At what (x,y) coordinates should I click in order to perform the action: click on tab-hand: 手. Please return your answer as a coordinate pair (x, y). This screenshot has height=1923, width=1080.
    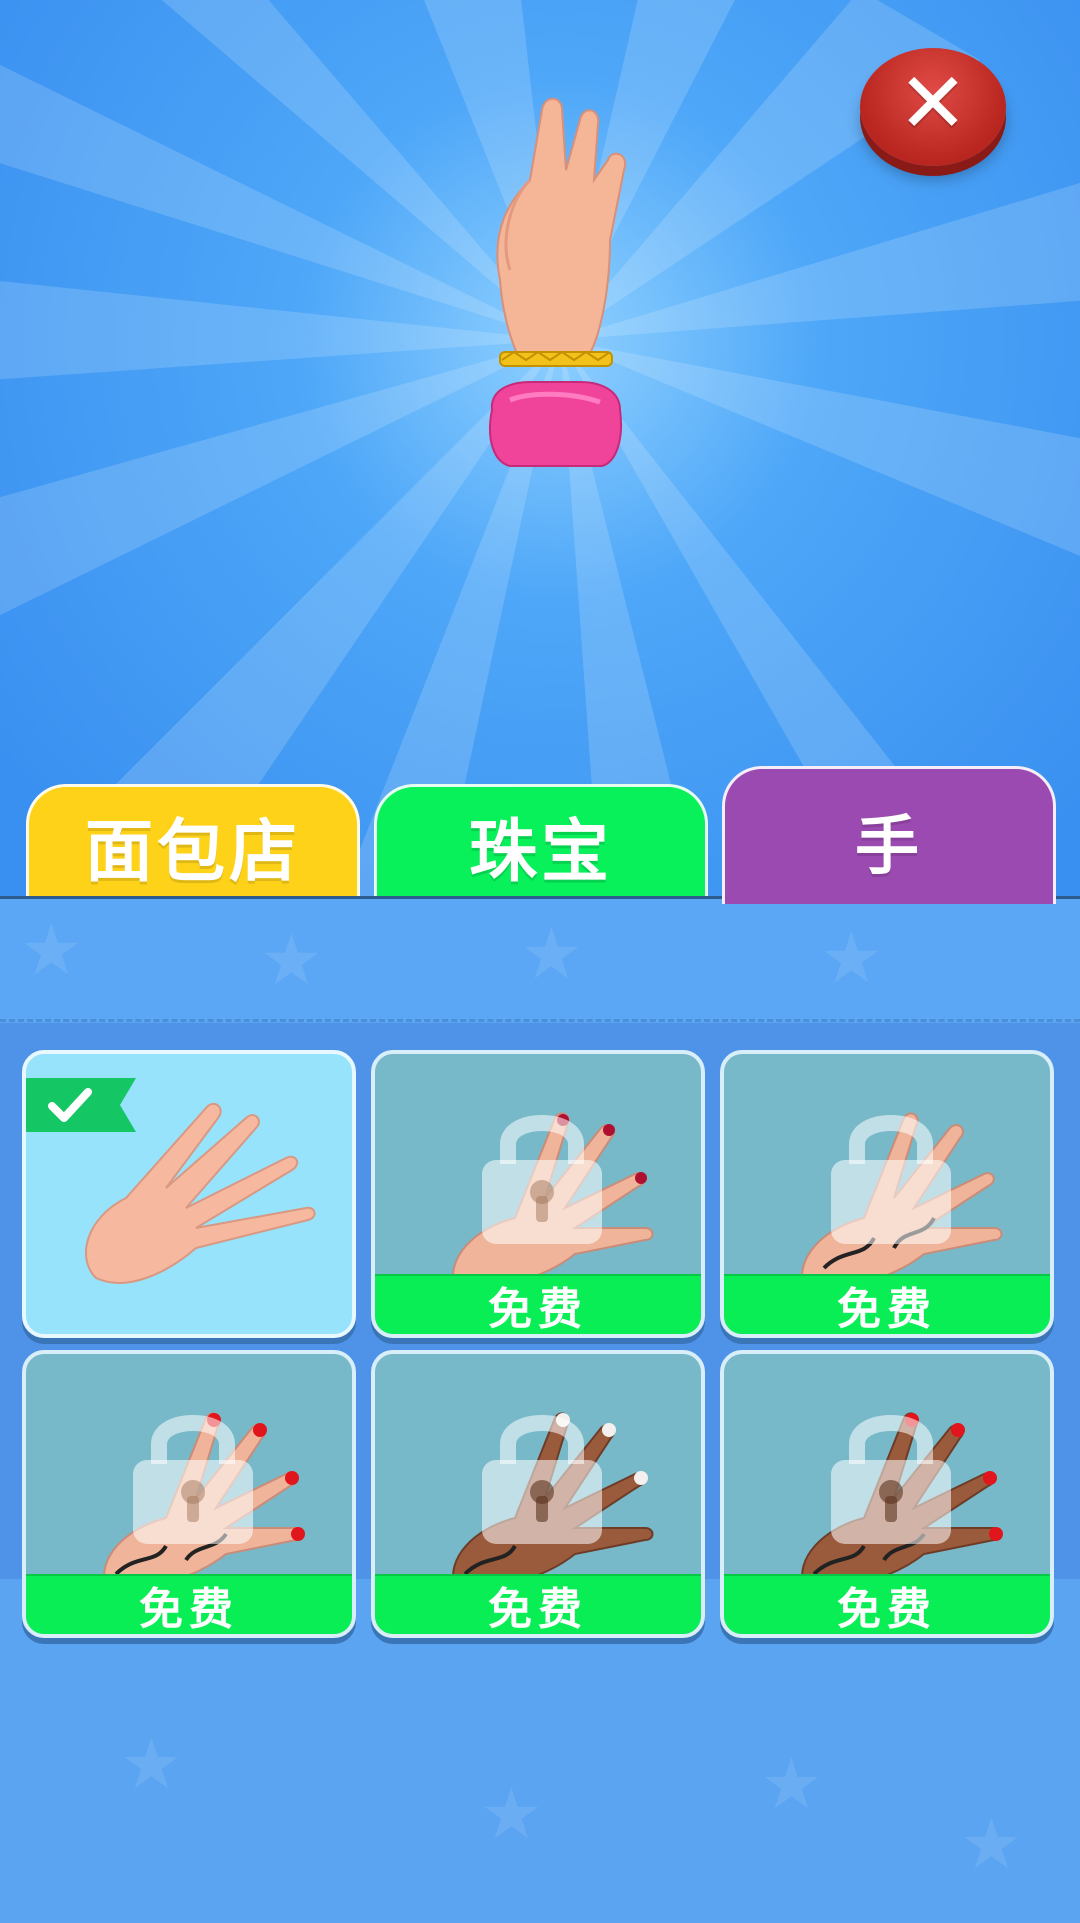
    Looking at the image, I should click on (889, 835).